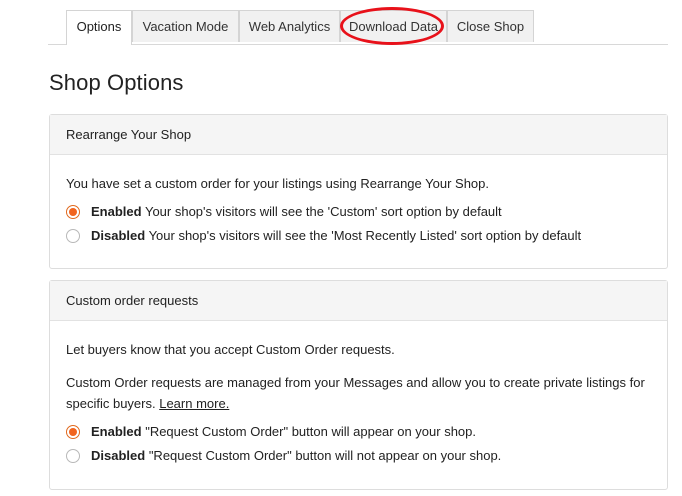  Describe the element at coordinates (116, 82) in the screenshot. I see `page-title: Shop Options` at that location.